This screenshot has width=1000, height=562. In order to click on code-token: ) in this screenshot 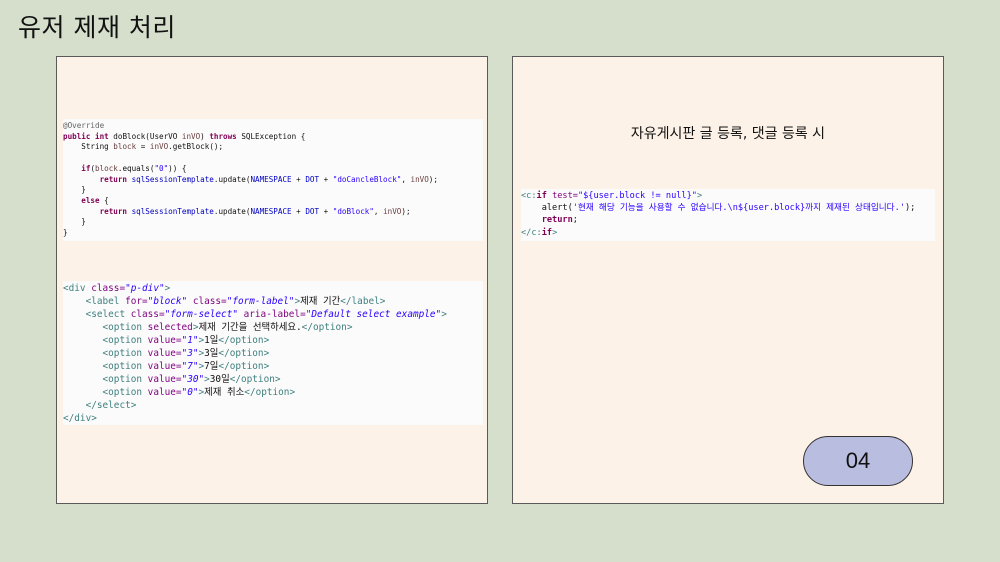, I will do `click(205, 136)`.